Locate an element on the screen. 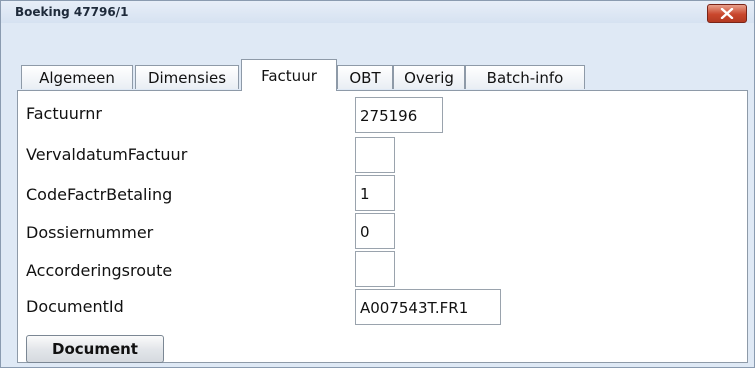  label-factuurnr: Factuurnr is located at coordinates (64, 113).